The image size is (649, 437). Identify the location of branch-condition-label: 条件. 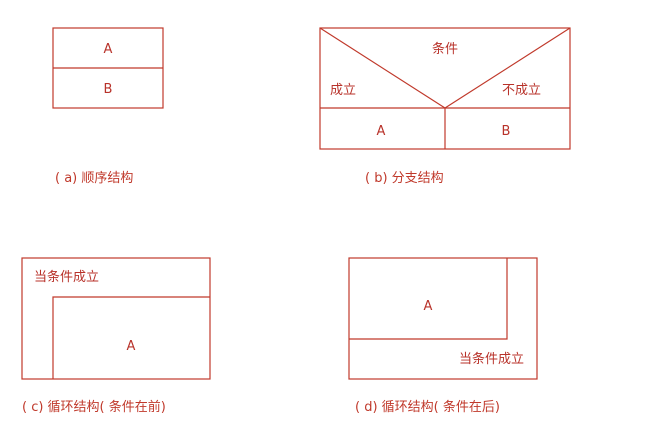
(445, 49).